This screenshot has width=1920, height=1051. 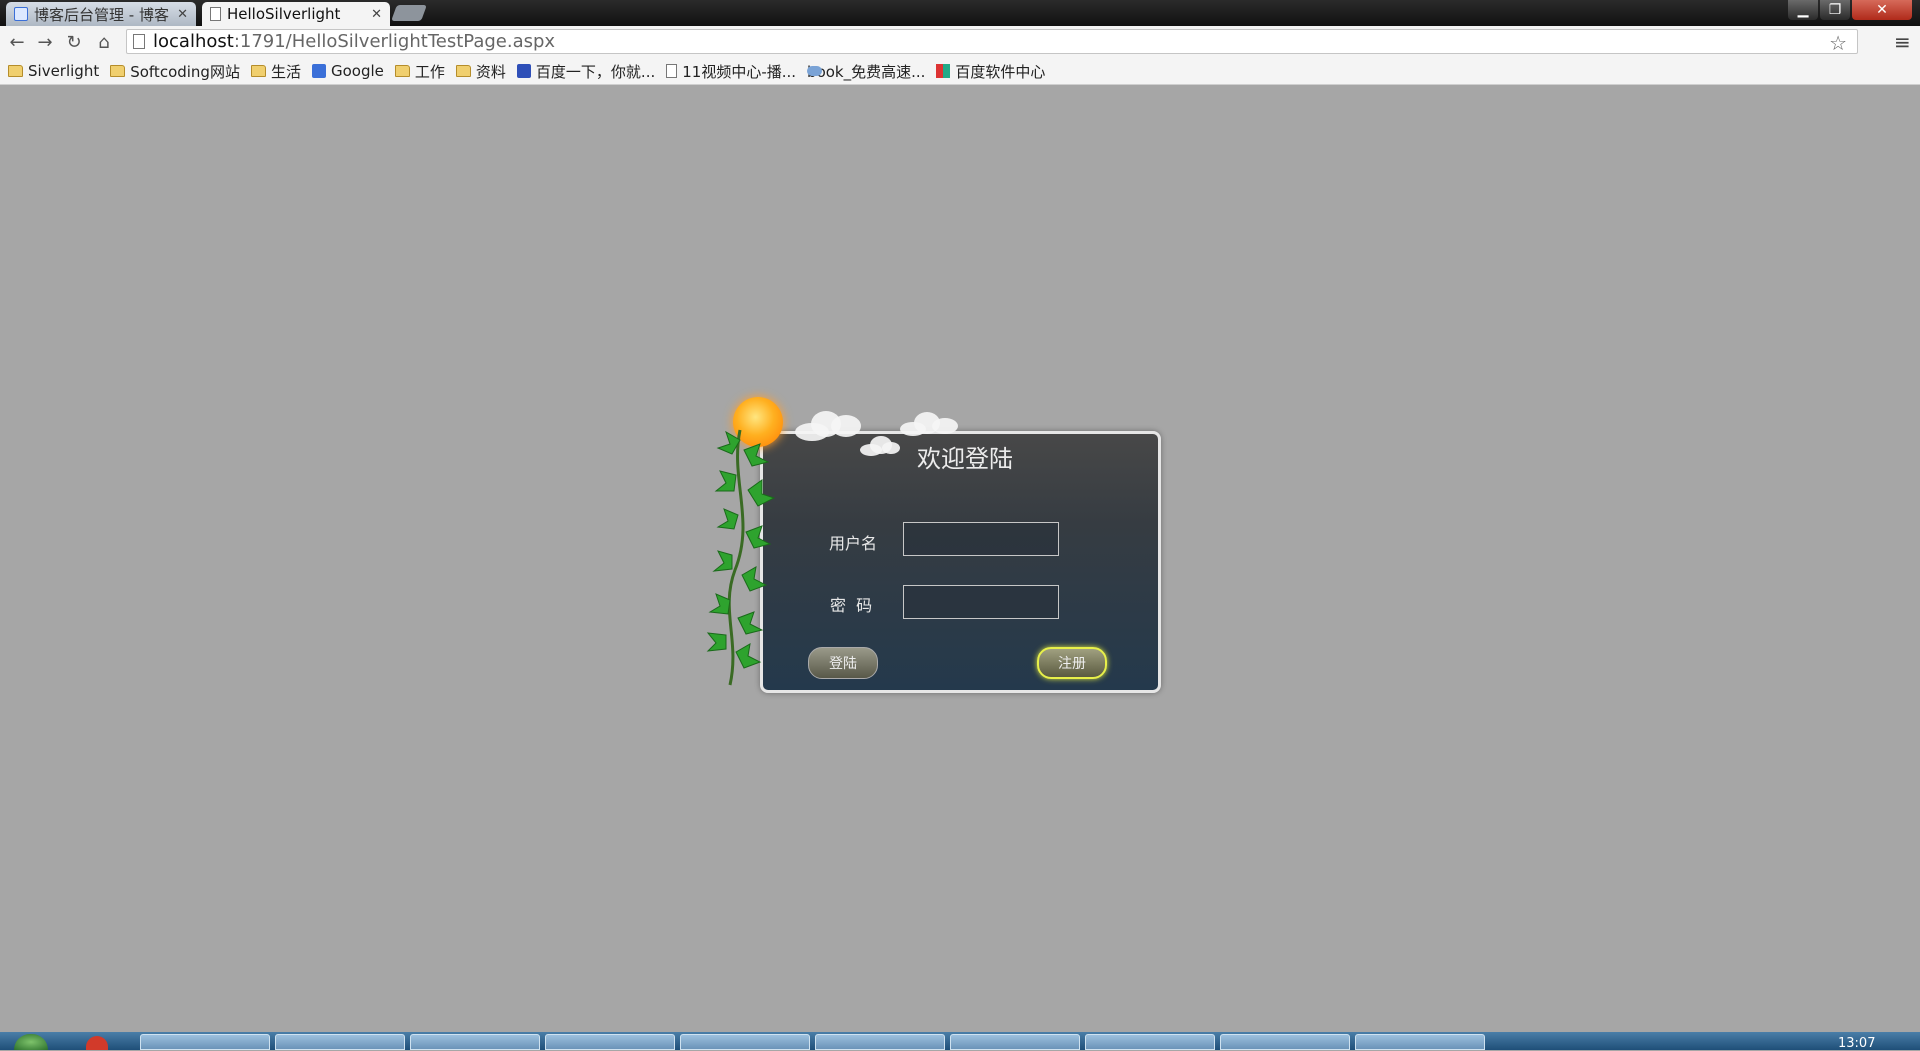 I want to click on bookmark-softcoding: Softcoding网站, so click(x=175, y=71).